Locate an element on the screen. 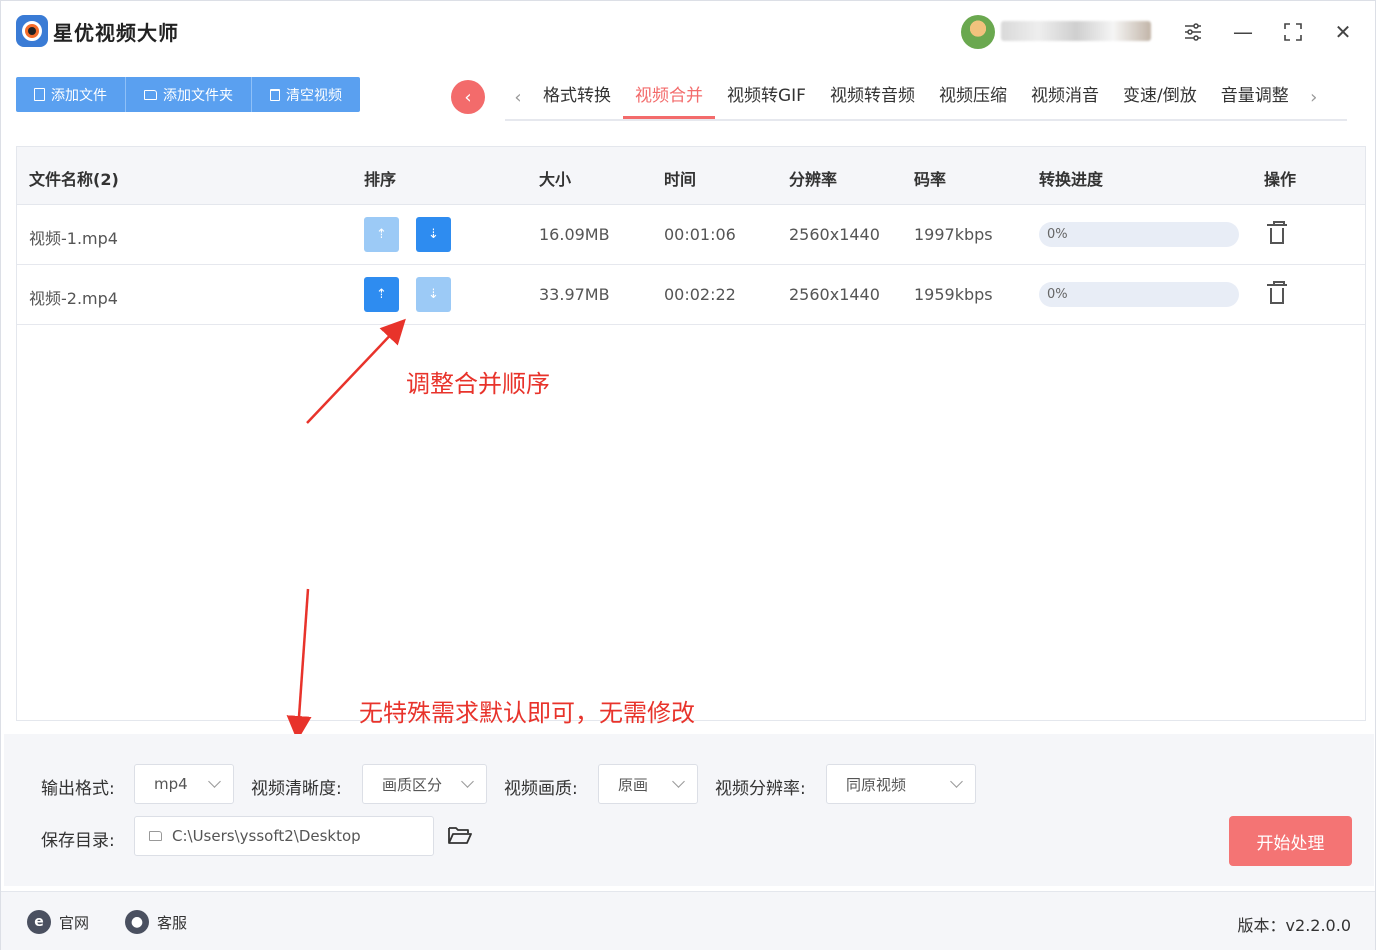 The height and width of the screenshot is (950, 1376). file-name: 视频-1.mp4 is located at coordinates (73, 238).